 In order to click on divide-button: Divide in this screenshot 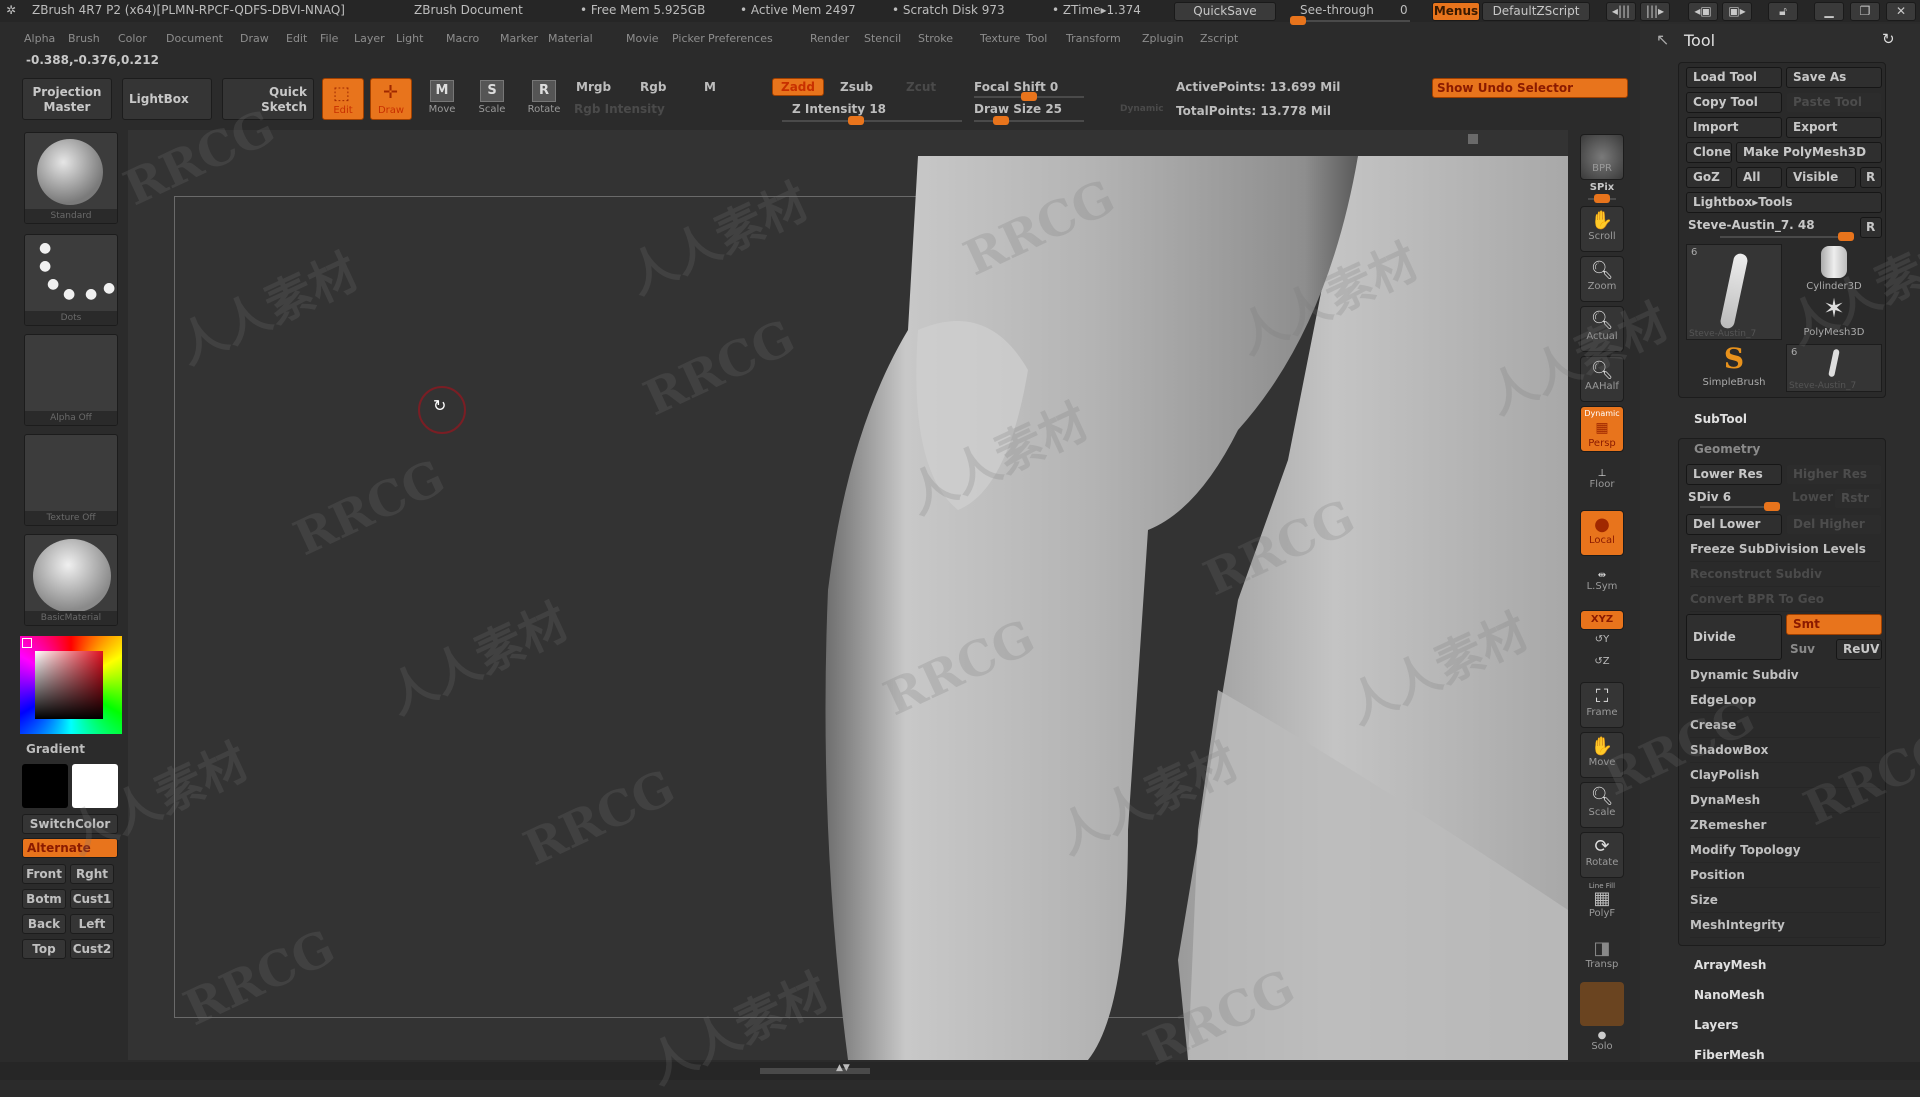, I will do `click(1734, 637)`.